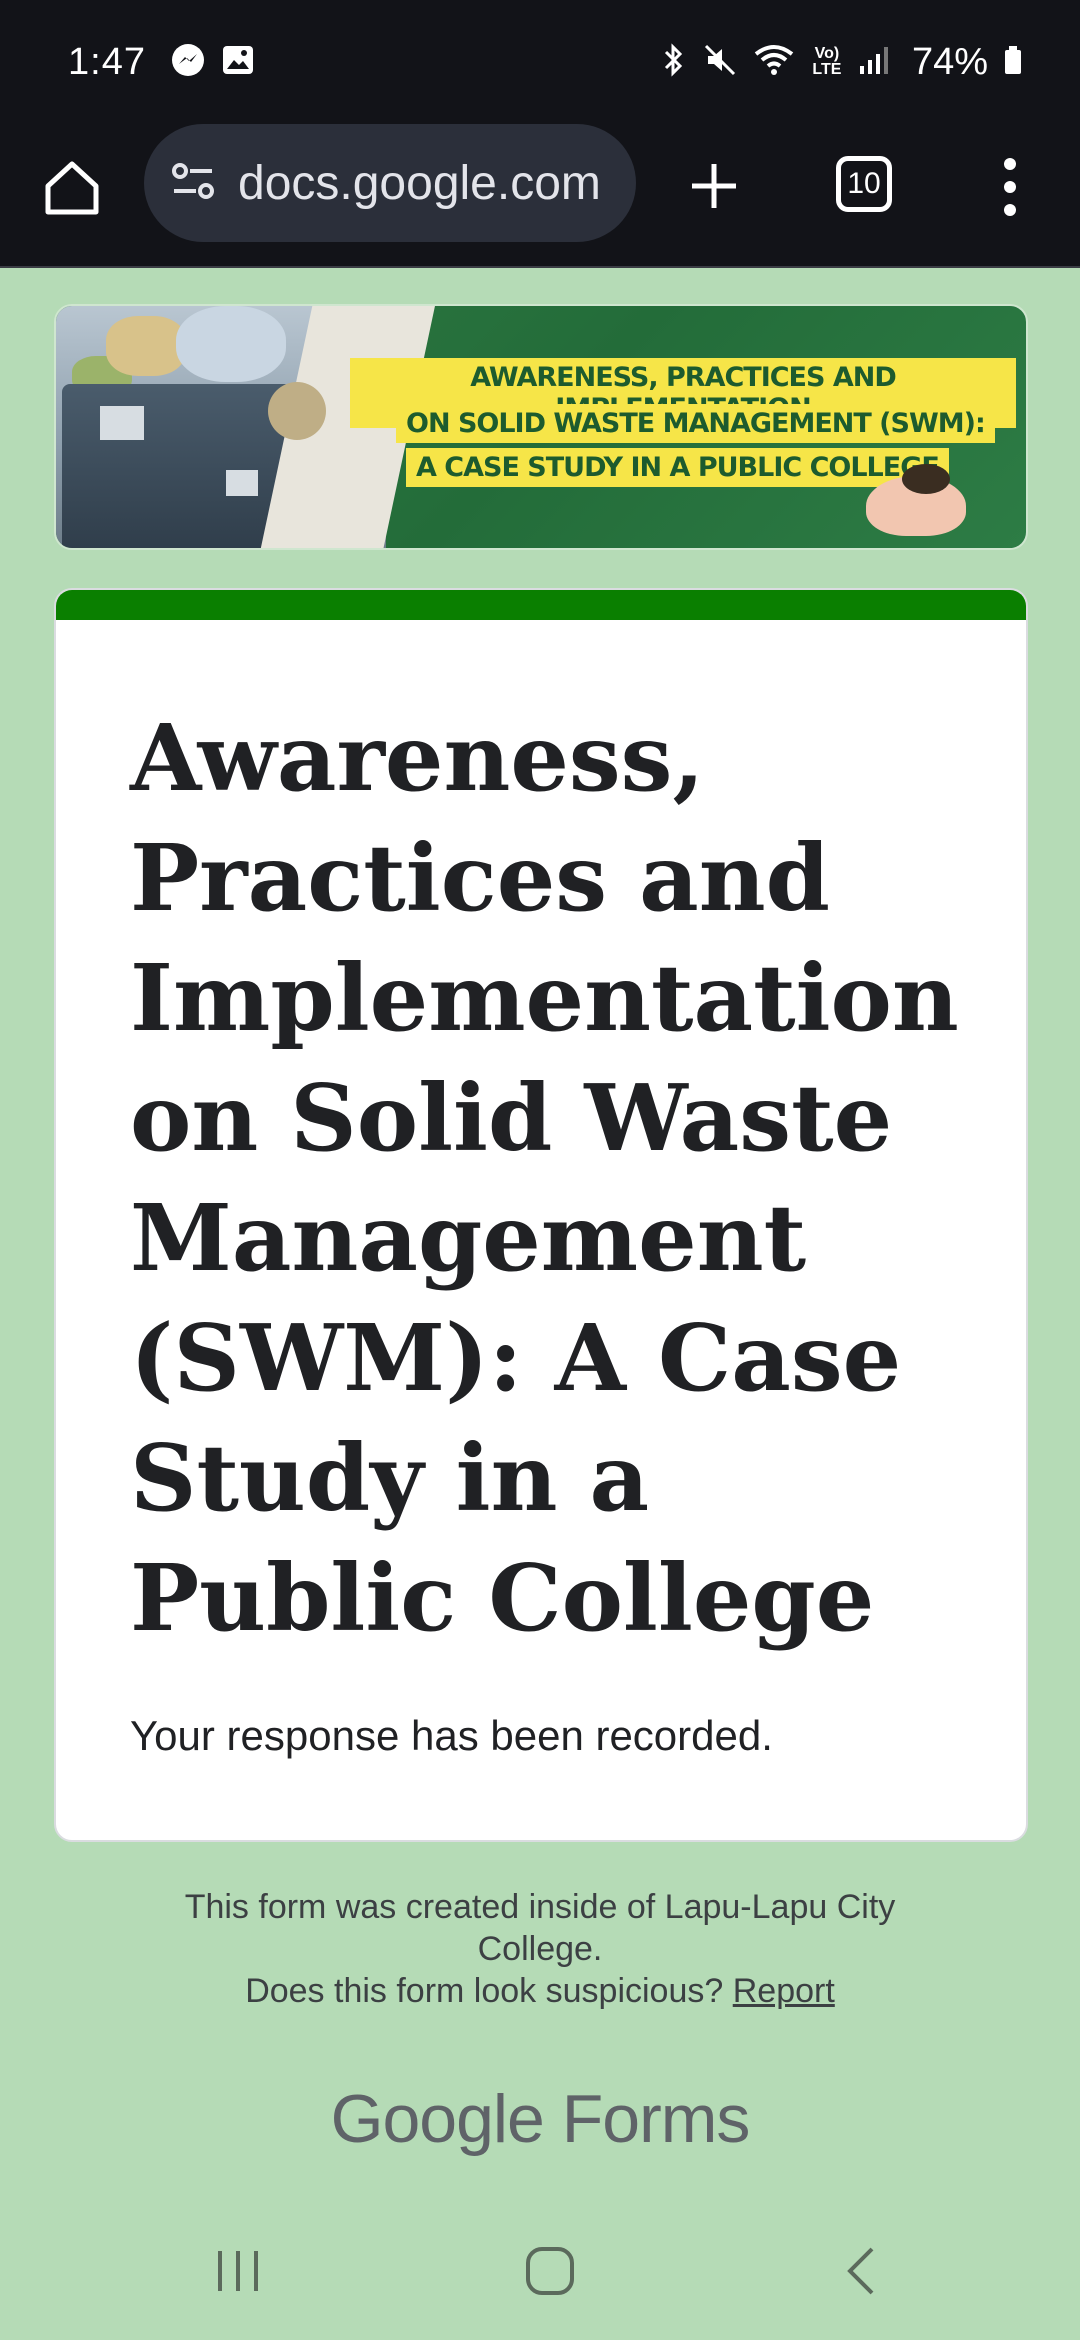 This screenshot has width=1080, height=2340. I want to click on new-tab-button, so click(714, 186).